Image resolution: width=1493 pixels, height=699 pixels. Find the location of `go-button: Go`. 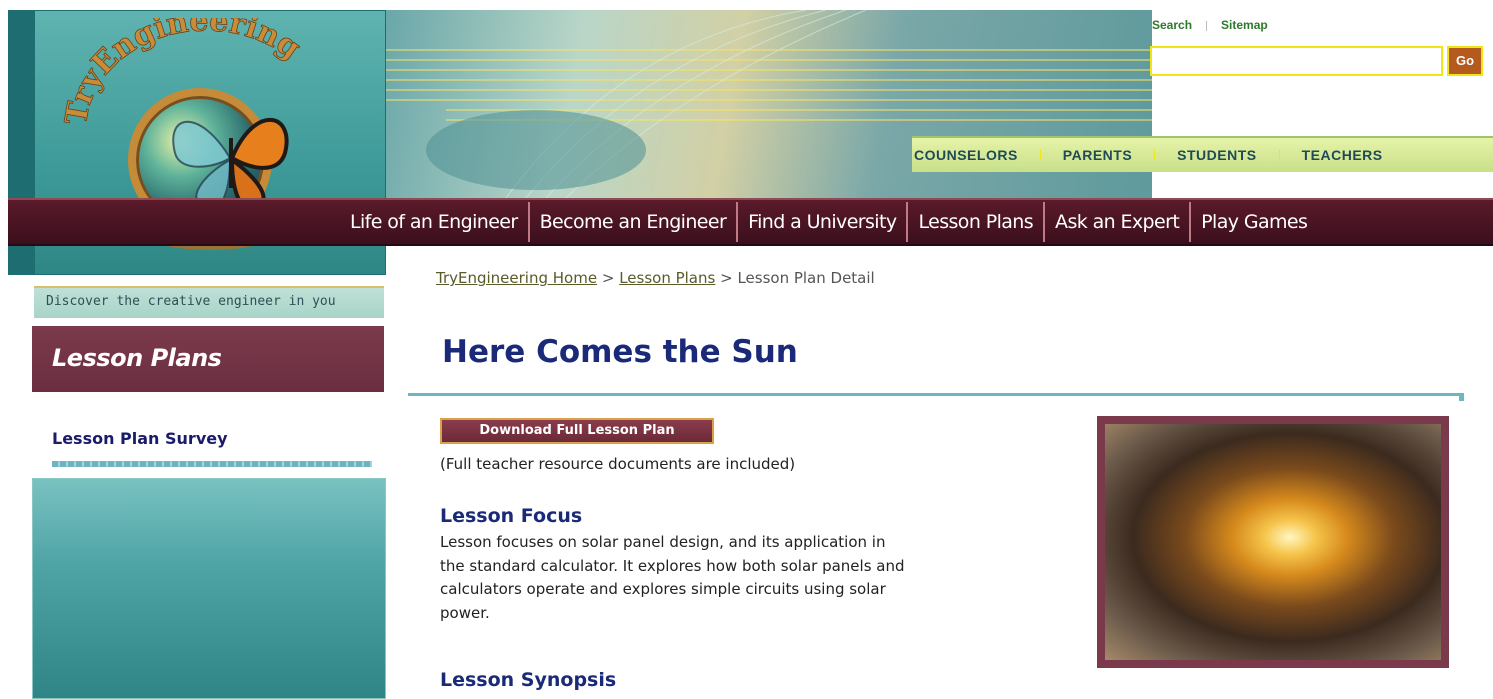

go-button: Go is located at coordinates (1465, 61).